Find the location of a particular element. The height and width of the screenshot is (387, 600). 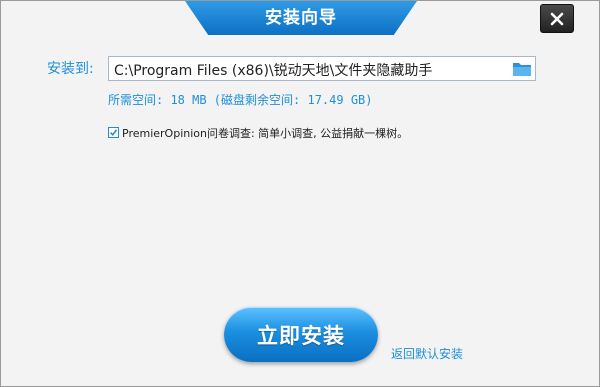

checkmark-icon is located at coordinates (113, 133).